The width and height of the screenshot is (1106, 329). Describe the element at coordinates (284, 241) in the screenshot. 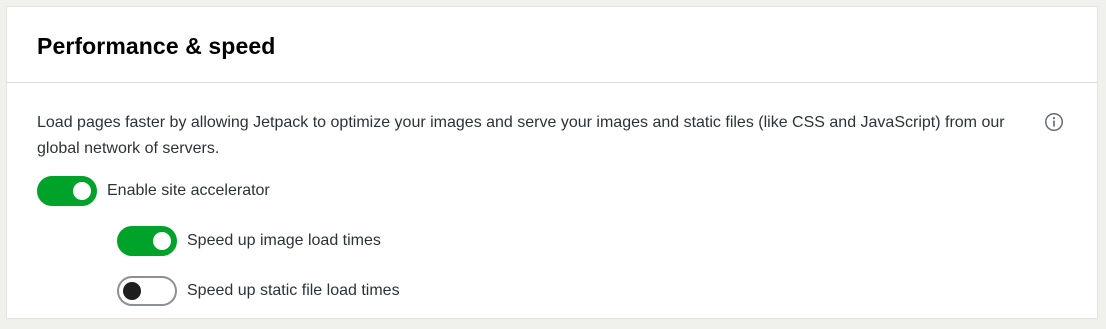

I see `image-cdn-label: Speed up image load times` at that location.